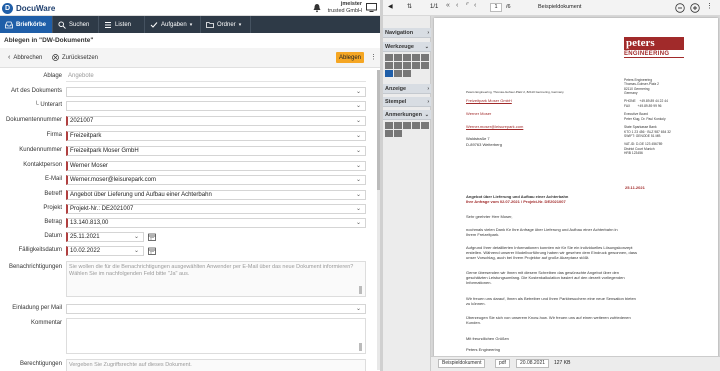  Describe the element at coordinates (475, 5) in the screenshot. I see `back-icon: ‹` at that location.